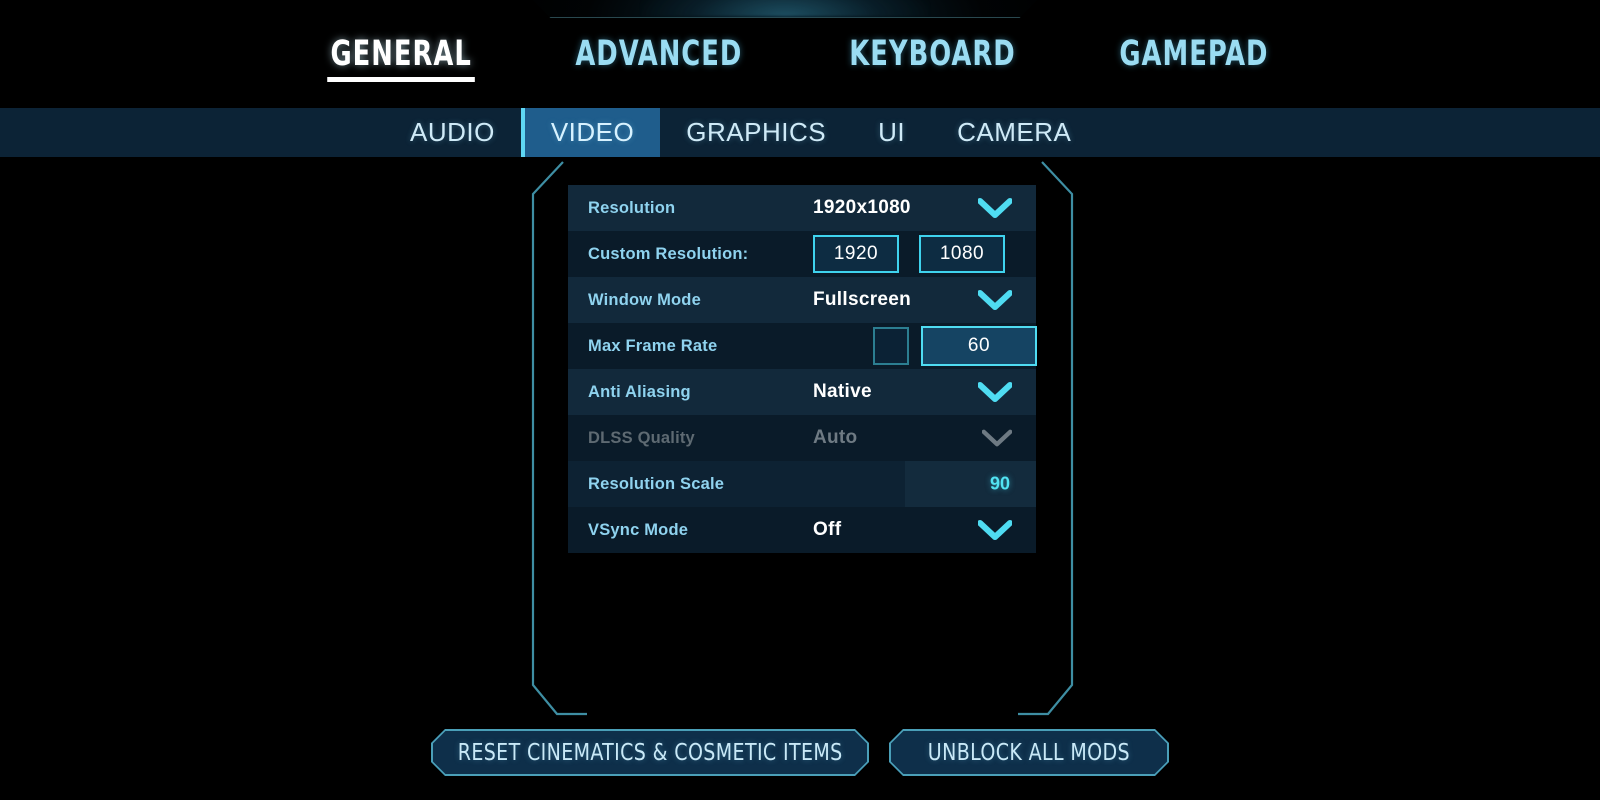  Describe the element at coordinates (800, 65) in the screenshot. I see `main-tab-bar: GENERAL ADVANCED KEYBOARD GAMEPAD` at that location.